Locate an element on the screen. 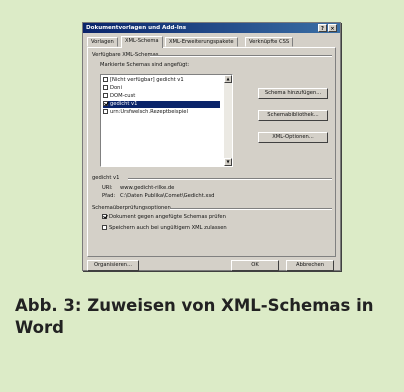 The height and width of the screenshot is (392, 404). list-item-selected: gedicht v1 is located at coordinates (161, 104).